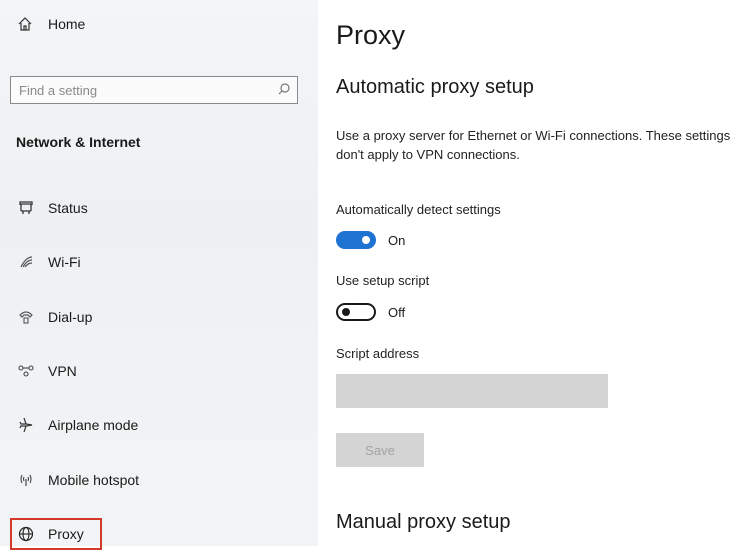 This screenshot has width=753, height=550. I want to click on page-title: Proxy, so click(371, 35).